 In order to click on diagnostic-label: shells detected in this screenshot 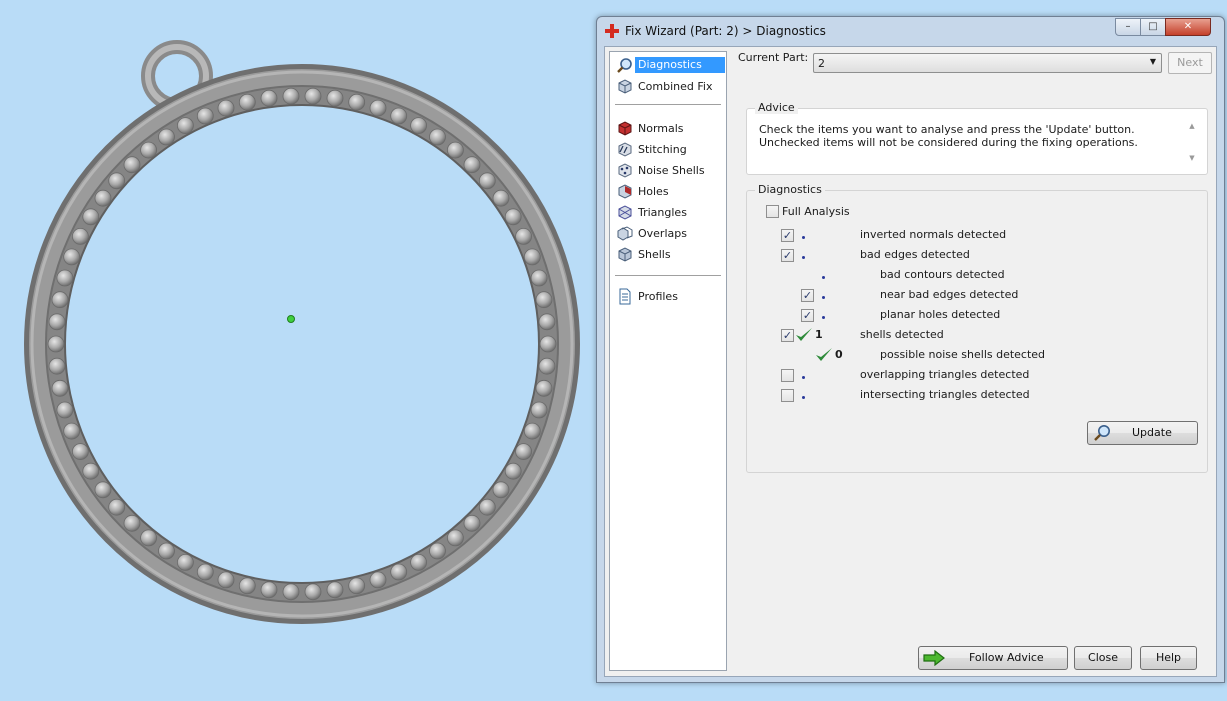, I will do `click(902, 334)`.